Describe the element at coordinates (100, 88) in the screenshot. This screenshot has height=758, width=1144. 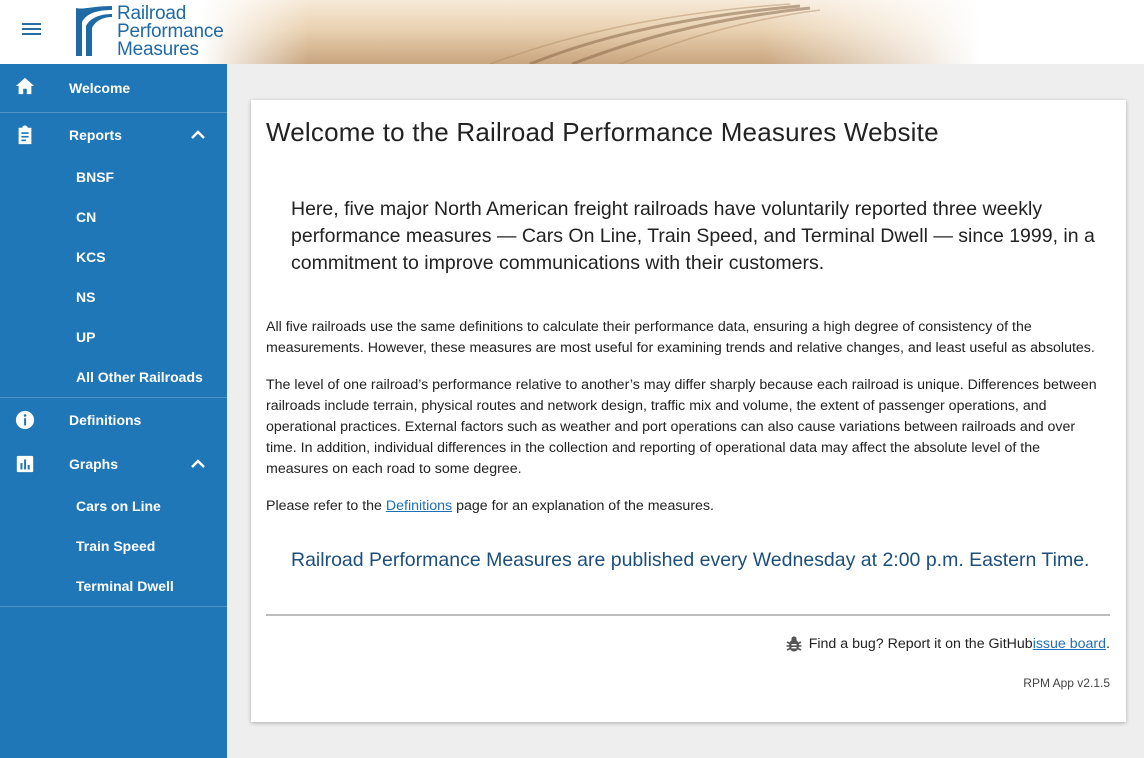
I see `sidebar-item-label: Welcome` at that location.